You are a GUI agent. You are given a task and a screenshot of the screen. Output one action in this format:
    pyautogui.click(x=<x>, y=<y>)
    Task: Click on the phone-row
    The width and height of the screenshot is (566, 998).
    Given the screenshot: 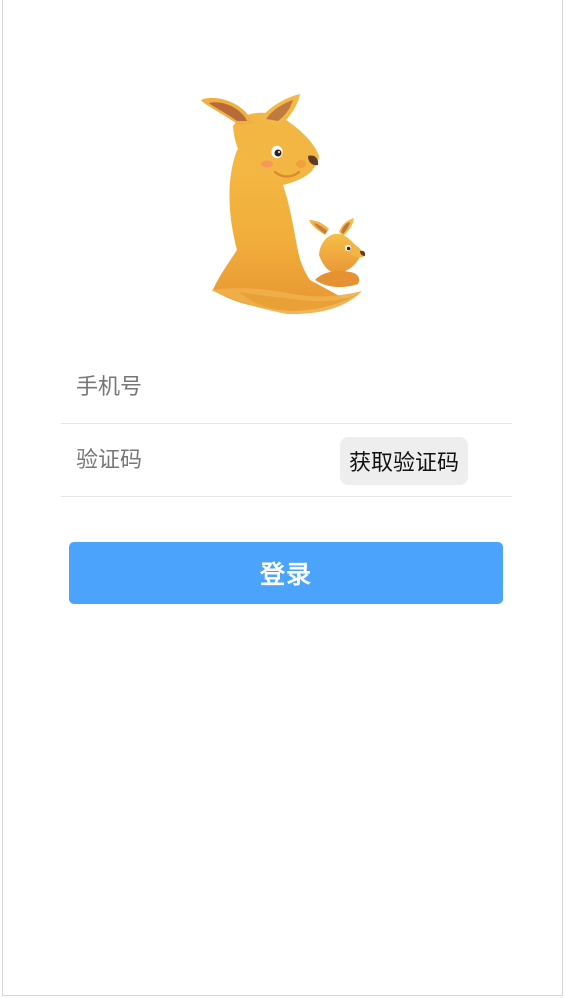 What is the action you would take?
    pyautogui.click(x=286, y=387)
    